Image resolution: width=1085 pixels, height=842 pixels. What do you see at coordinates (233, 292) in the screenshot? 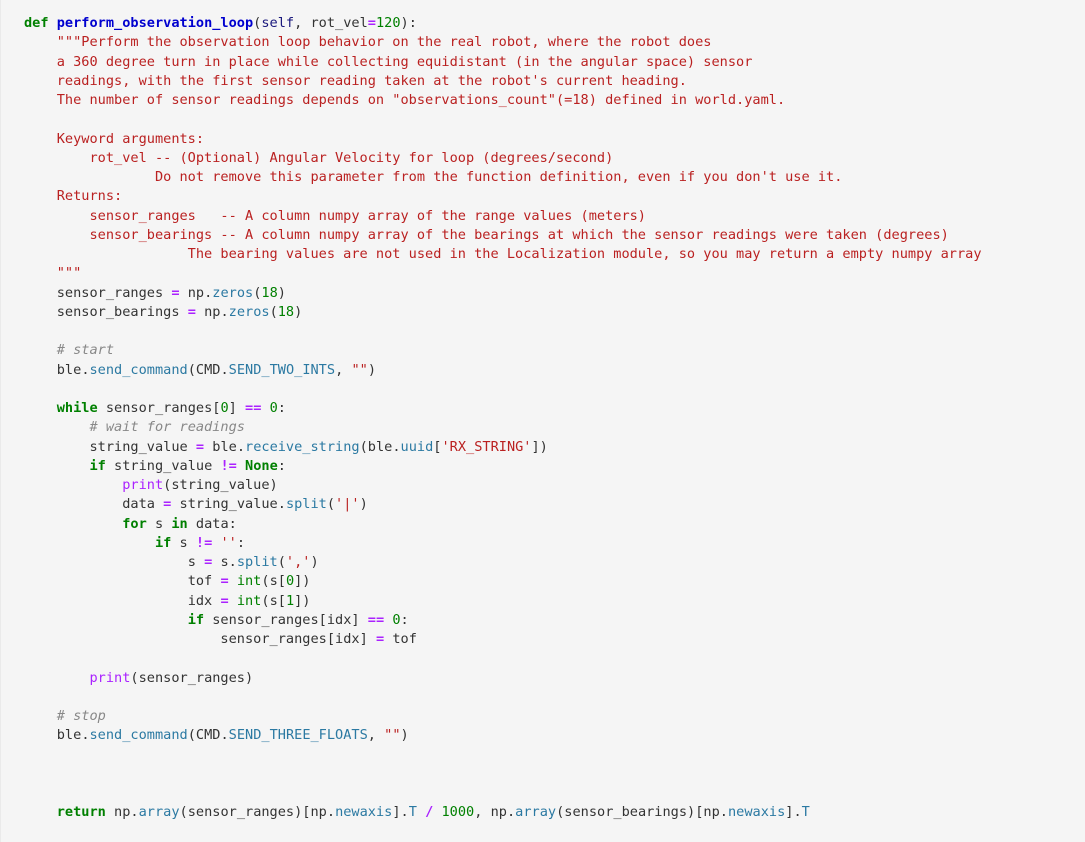
I see `method-zeros: zeros` at bounding box center [233, 292].